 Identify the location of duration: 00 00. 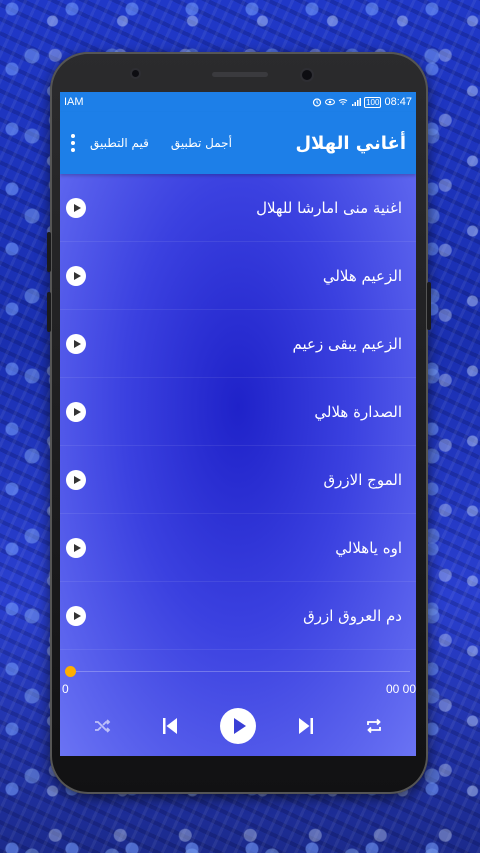
(400, 689).